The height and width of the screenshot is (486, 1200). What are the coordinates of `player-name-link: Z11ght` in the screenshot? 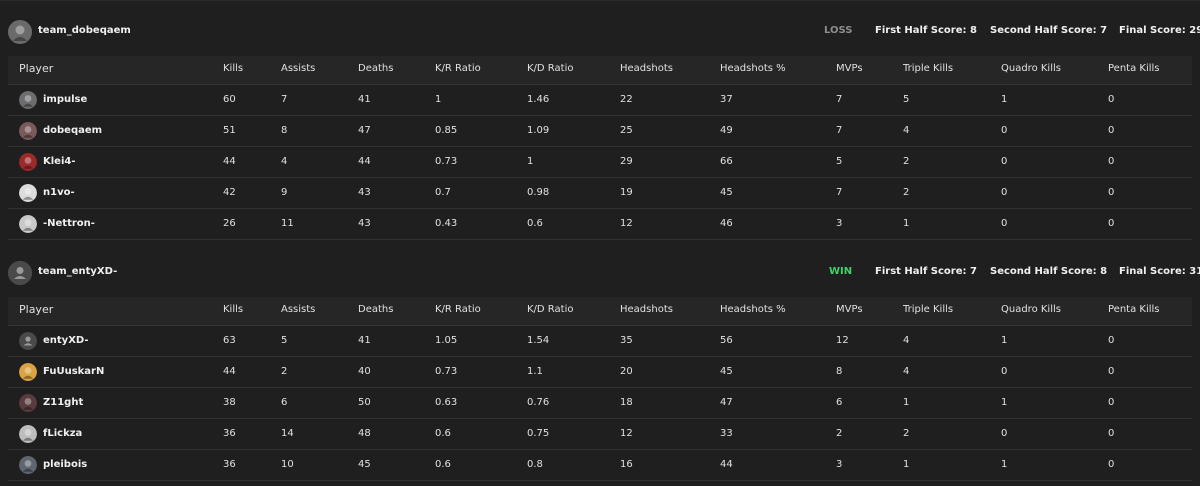 It's located at (63, 402).